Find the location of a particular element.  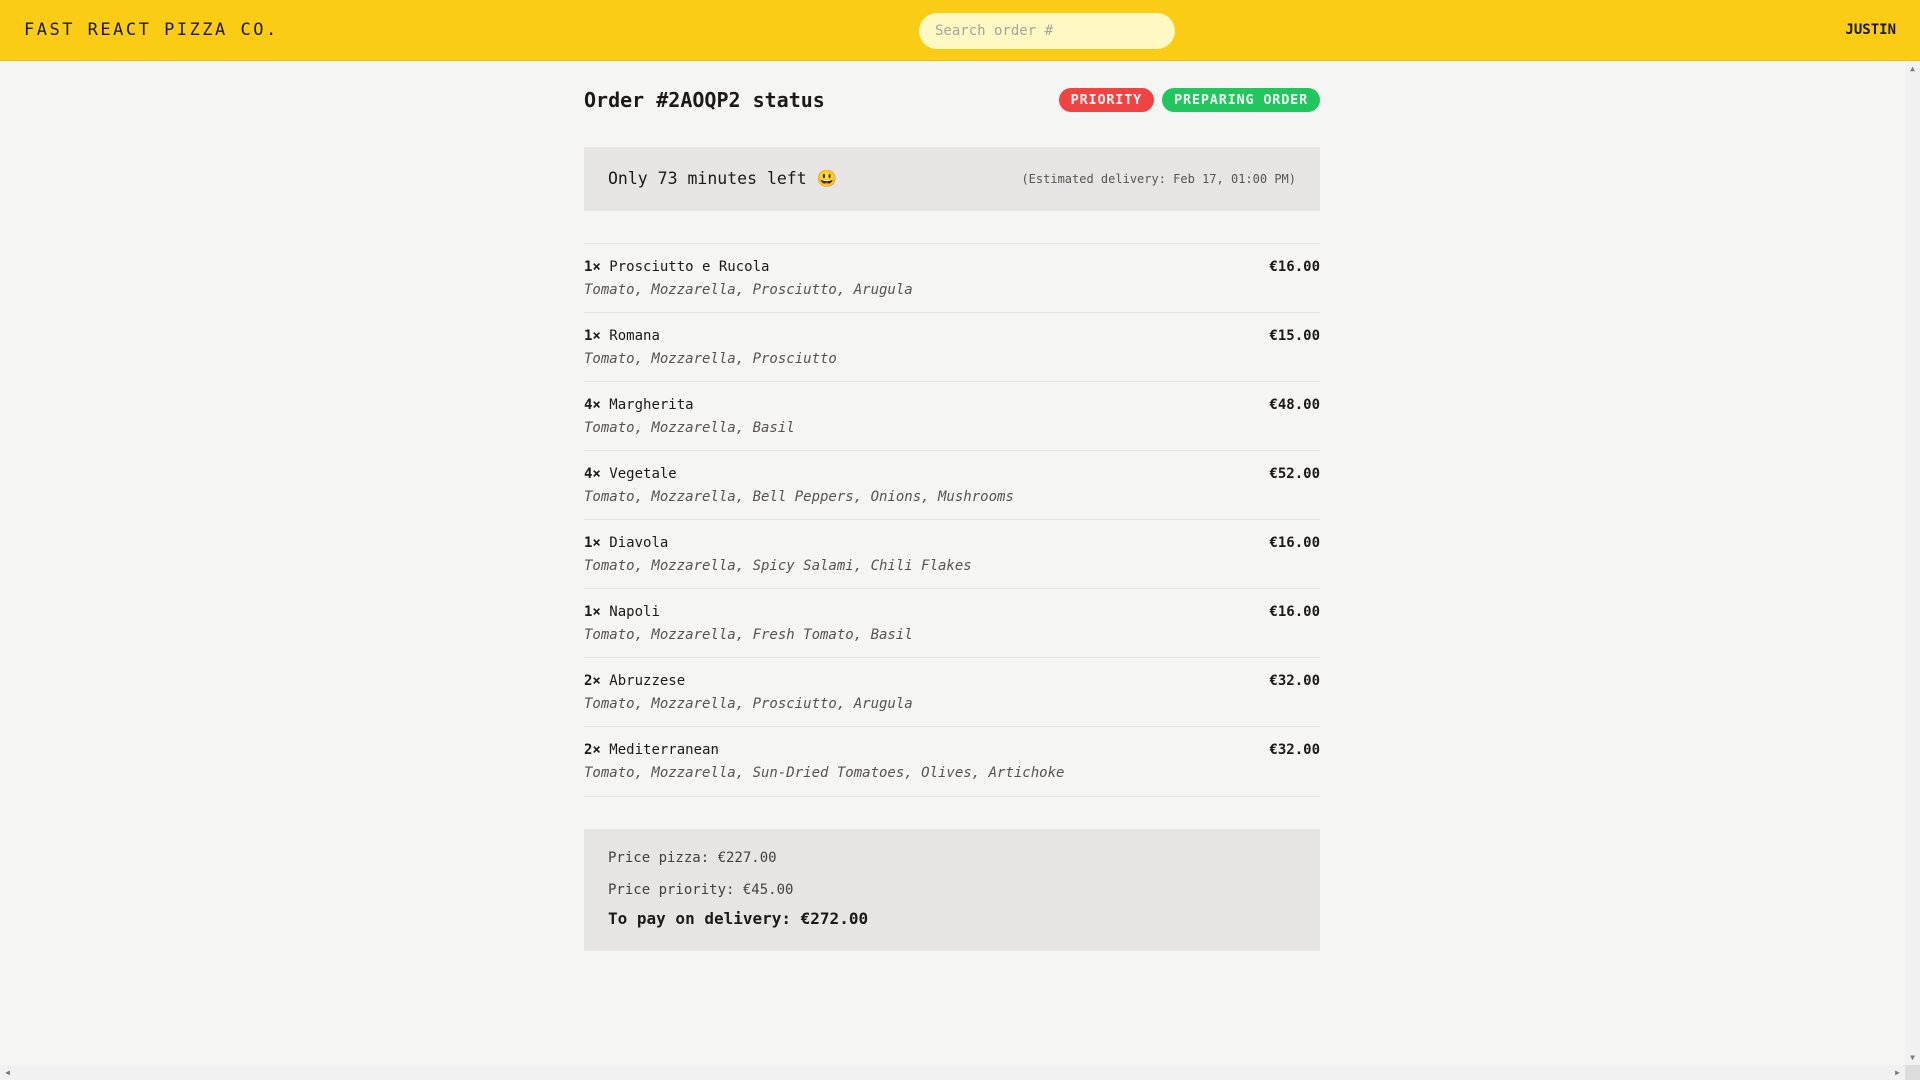

item-price: €15.00 is located at coordinates (1294, 336).